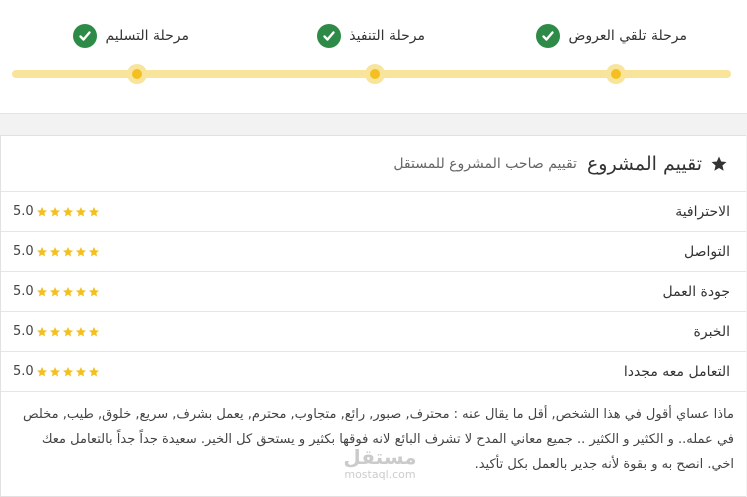 This screenshot has height=497, width=747. I want to click on criterion-row: 5.0 جودة العمل, so click(373, 292).